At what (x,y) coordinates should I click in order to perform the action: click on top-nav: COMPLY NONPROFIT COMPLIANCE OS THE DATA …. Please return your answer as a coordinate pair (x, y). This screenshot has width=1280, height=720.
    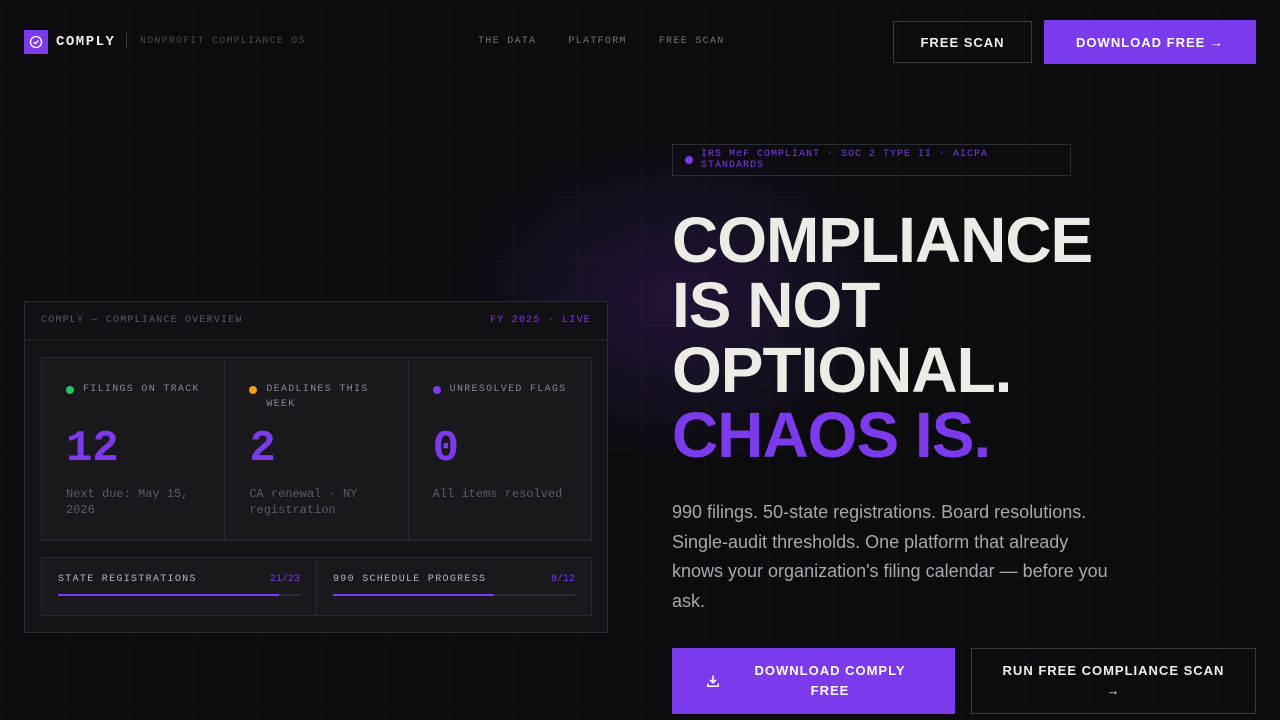
    Looking at the image, I should click on (640, 42).